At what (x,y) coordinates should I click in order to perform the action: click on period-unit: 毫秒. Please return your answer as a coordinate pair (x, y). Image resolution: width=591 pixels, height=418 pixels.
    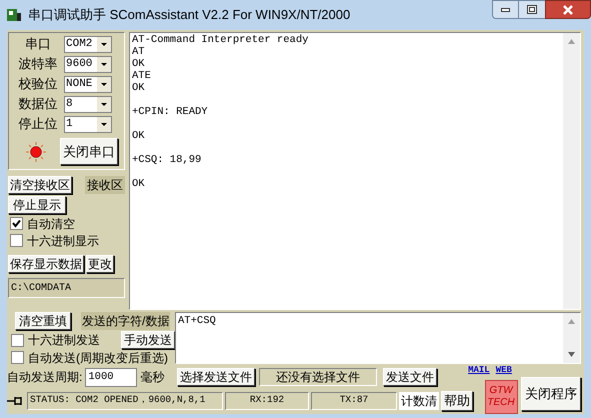
    Looking at the image, I should click on (152, 377).